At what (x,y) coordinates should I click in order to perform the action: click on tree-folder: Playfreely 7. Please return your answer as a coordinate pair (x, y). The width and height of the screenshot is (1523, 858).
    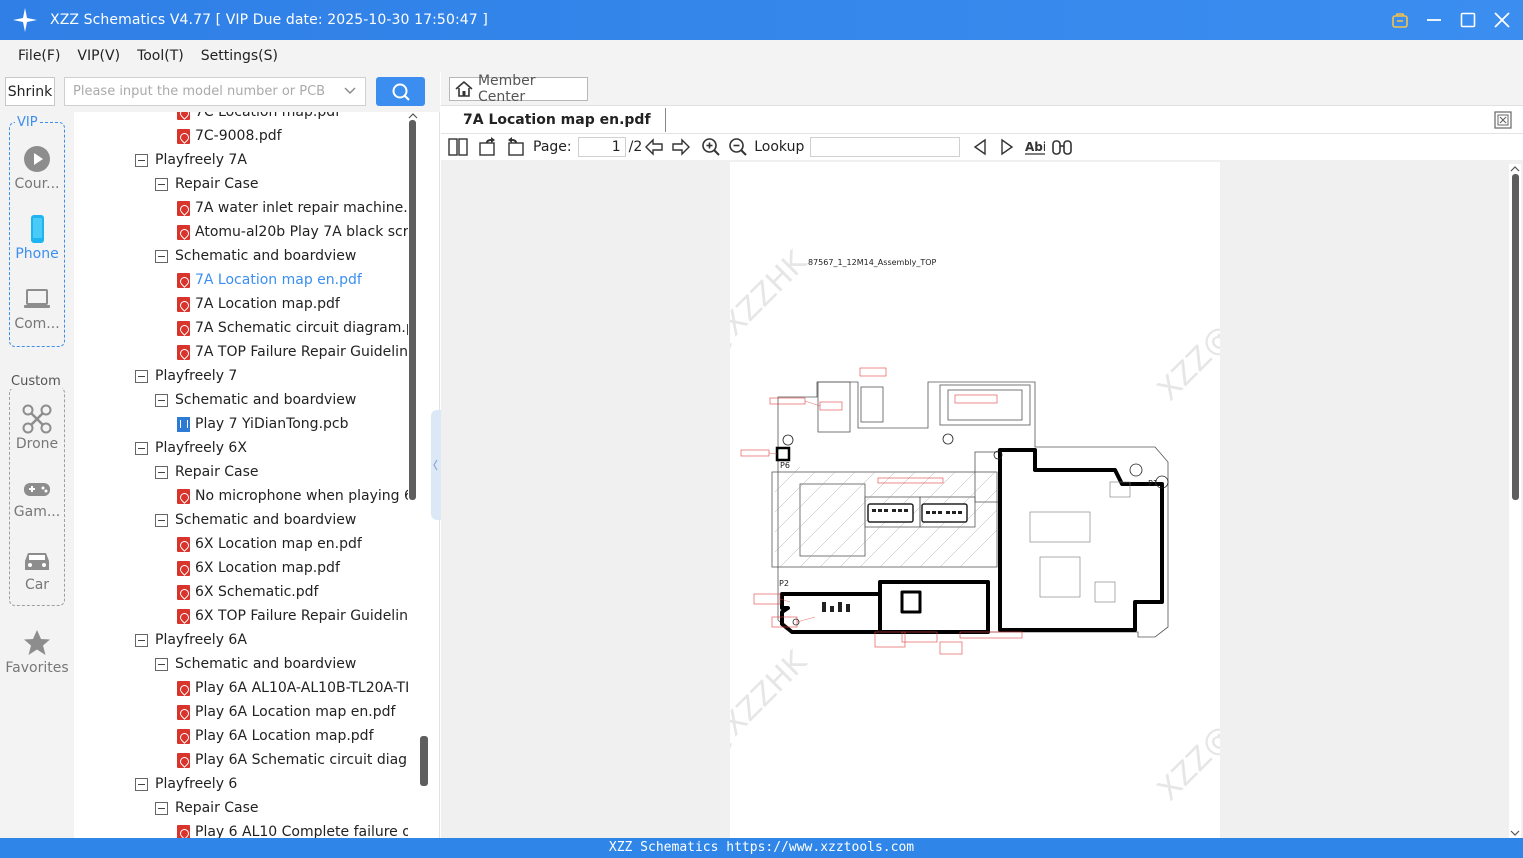
    Looking at the image, I should click on (186, 376).